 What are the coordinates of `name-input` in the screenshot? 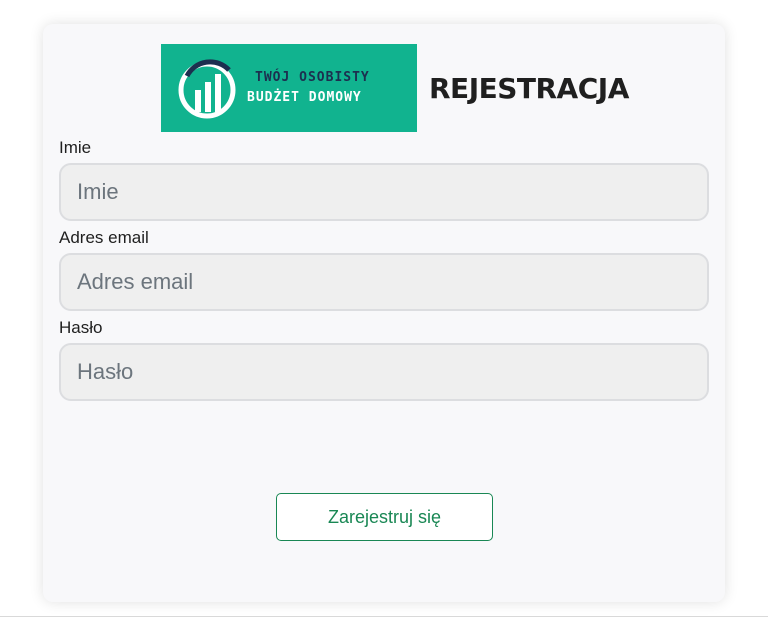 It's located at (384, 192).